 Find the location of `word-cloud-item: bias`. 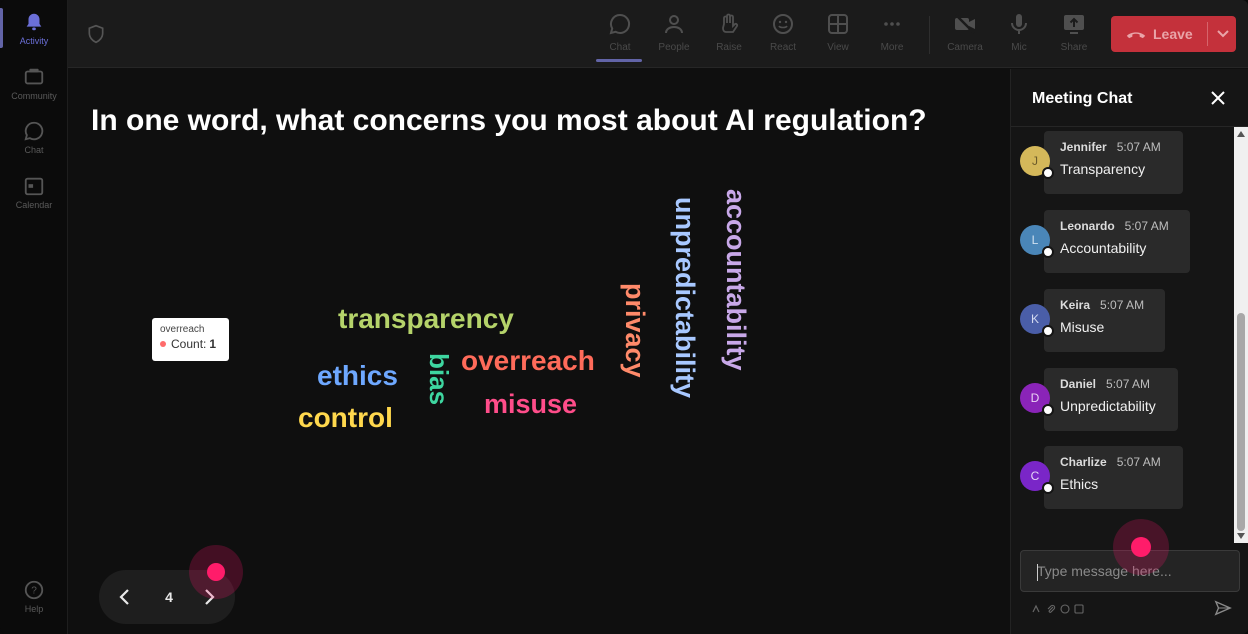

word-cloud-item: bias is located at coordinates (439, 379).